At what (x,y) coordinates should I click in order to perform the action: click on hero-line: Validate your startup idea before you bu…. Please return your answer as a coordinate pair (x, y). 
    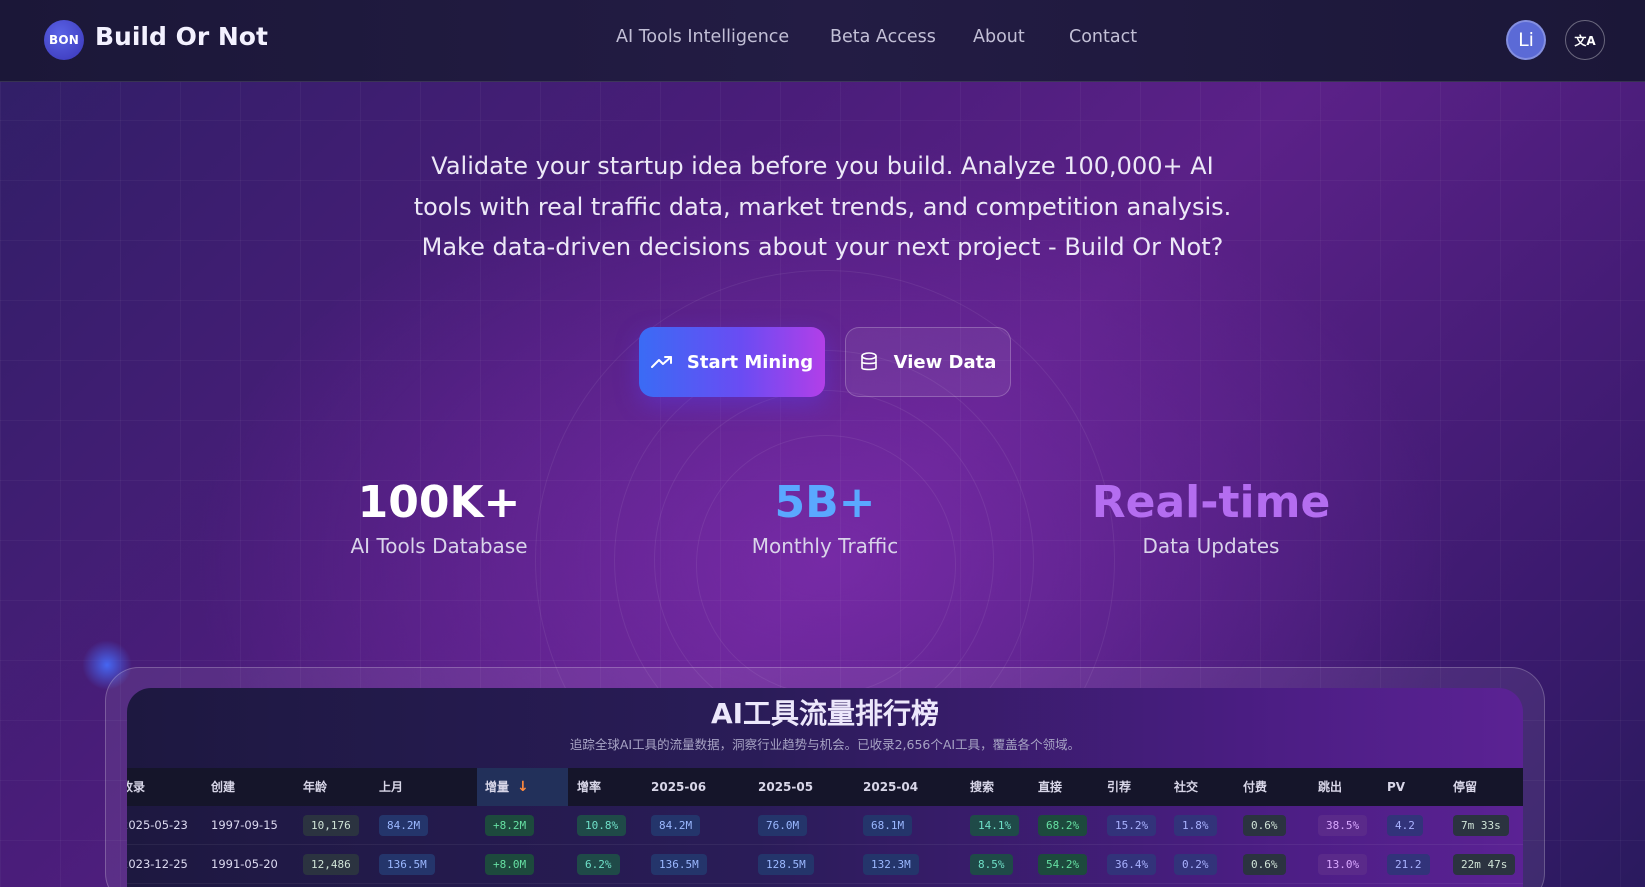
    Looking at the image, I should click on (822, 166).